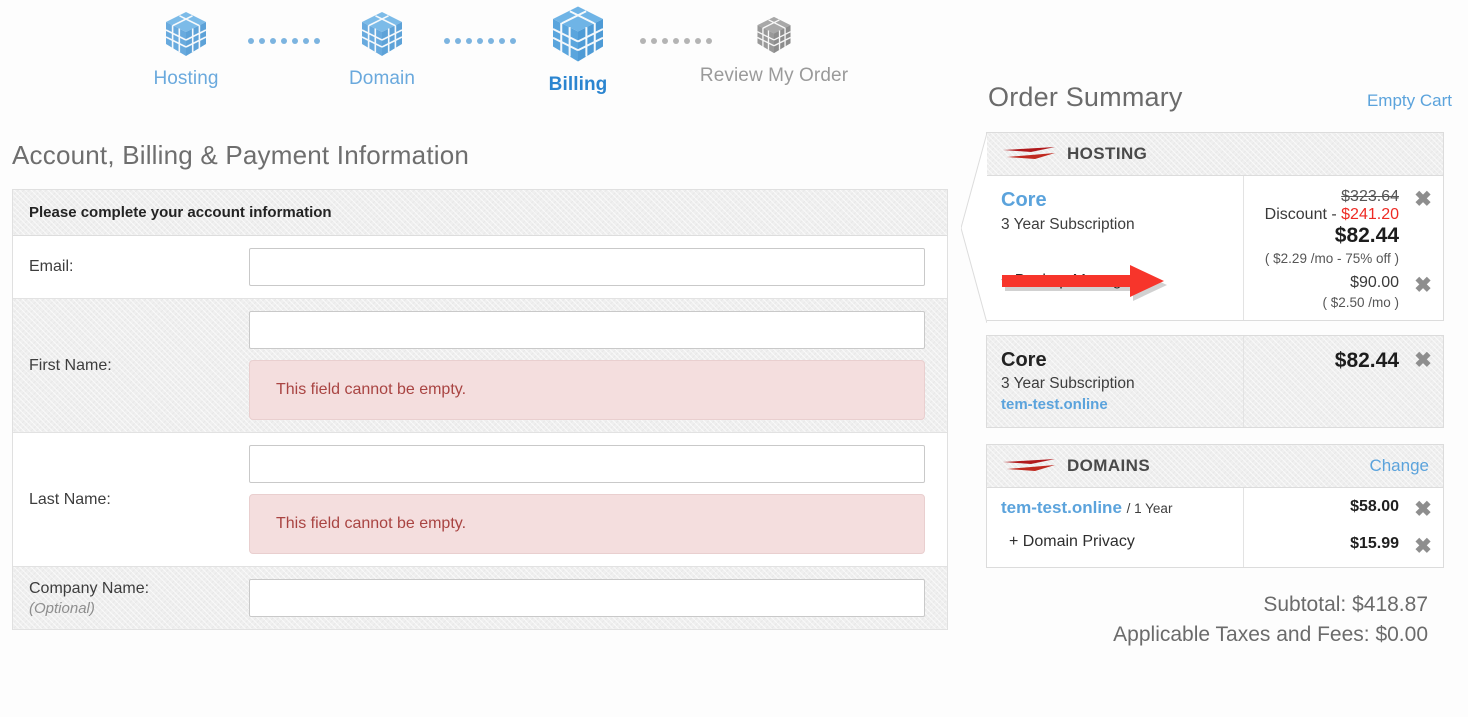 The image size is (1468, 717). Describe the element at coordinates (587, 598) in the screenshot. I see `company-name-field` at that location.